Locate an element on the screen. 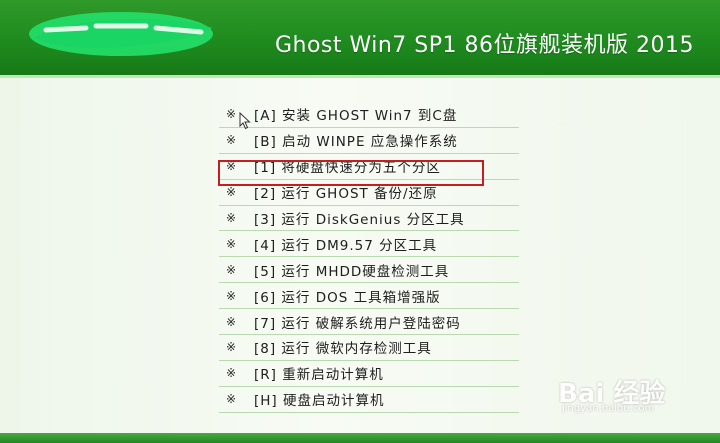  menu-item-label: [2] 运行 GHOST 备份/还原 is located at coordinates (346, 194).